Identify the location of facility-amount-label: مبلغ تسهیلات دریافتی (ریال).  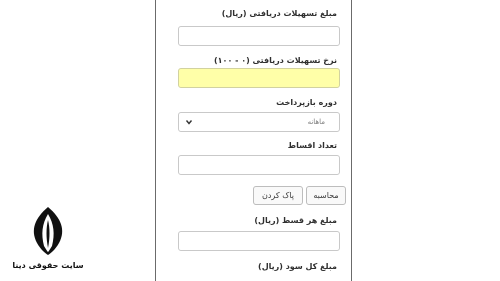
(279, 13).